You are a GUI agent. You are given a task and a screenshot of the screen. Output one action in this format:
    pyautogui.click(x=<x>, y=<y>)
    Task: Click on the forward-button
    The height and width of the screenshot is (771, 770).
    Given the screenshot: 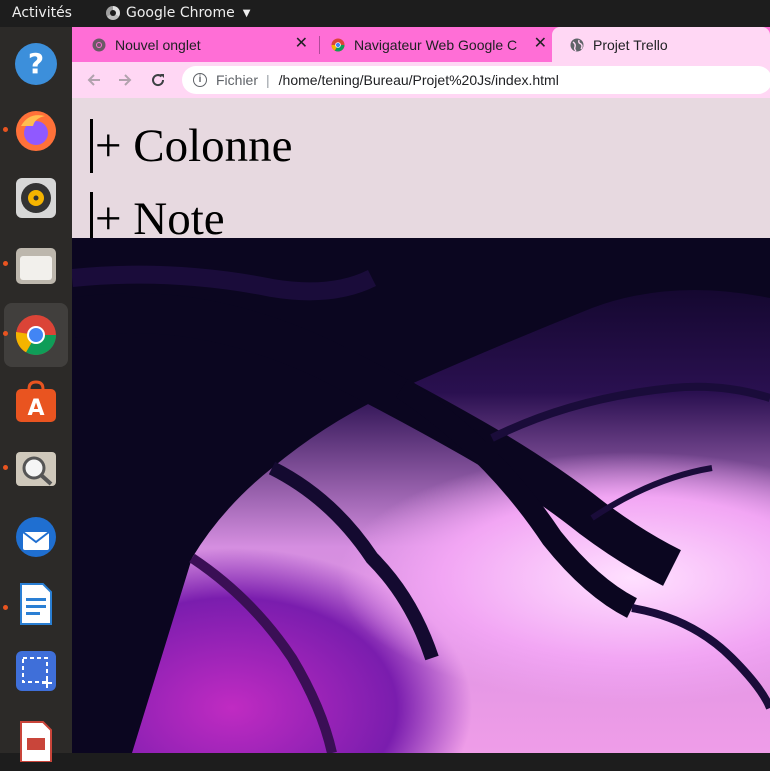 What is the action you would take?
    pyautogui.click(x=125, y=80)
    